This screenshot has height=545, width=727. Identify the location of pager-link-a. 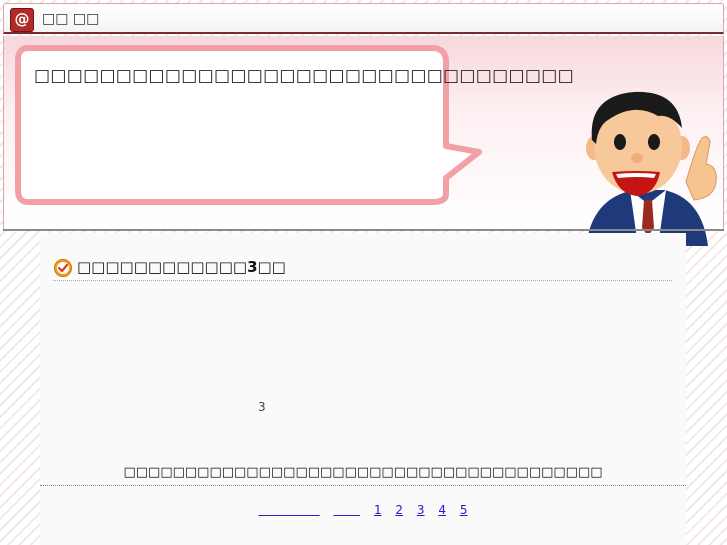
(289, 510).